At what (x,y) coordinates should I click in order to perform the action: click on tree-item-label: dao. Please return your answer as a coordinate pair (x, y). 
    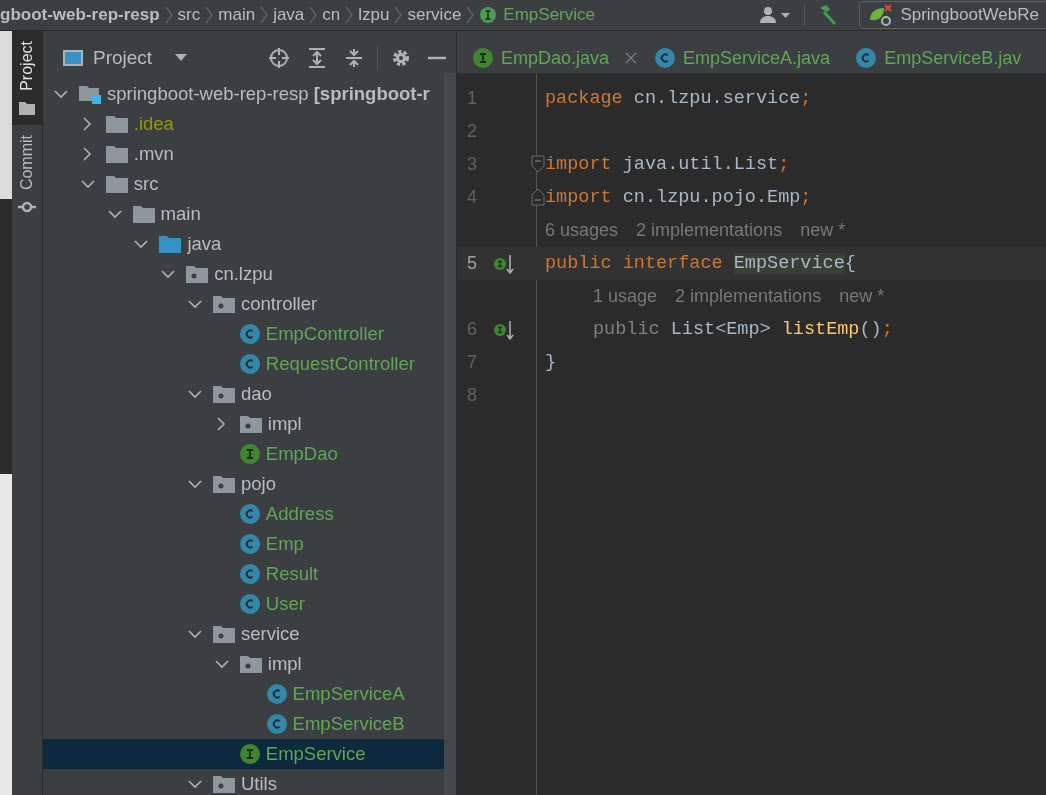
    Looking at the image, I should click on (256, 394).